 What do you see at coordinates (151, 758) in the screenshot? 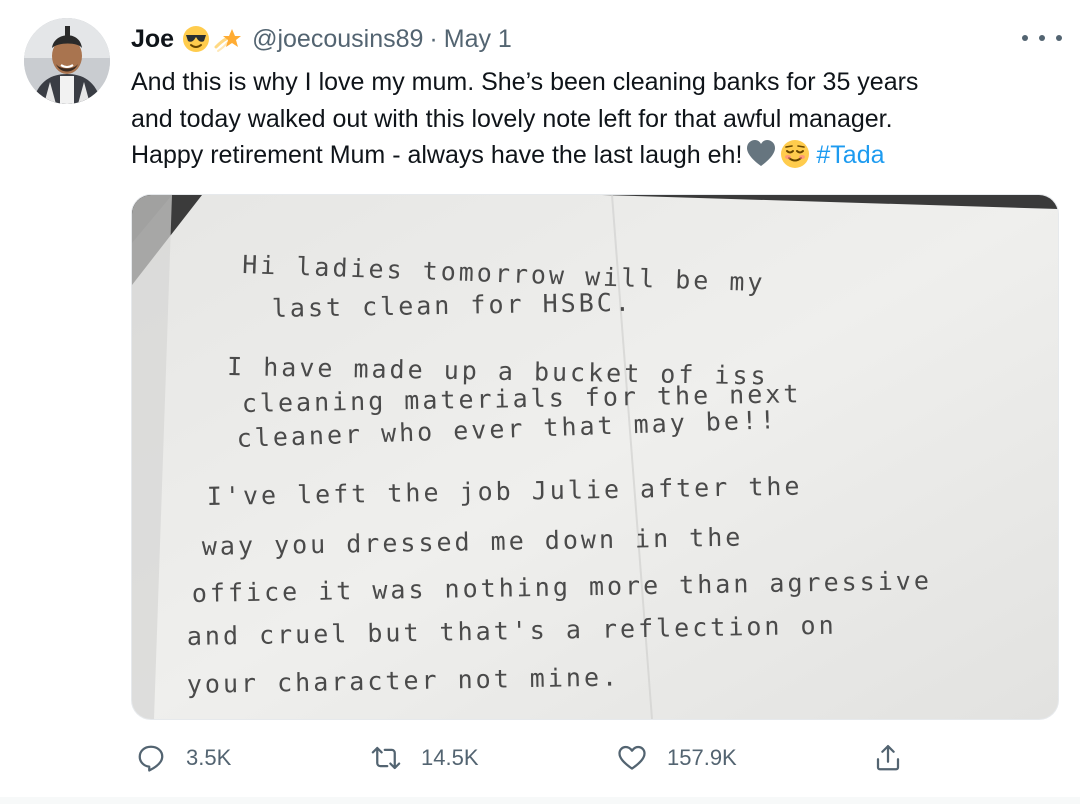
I see `reply-icon` at bounding box center [151, 758].